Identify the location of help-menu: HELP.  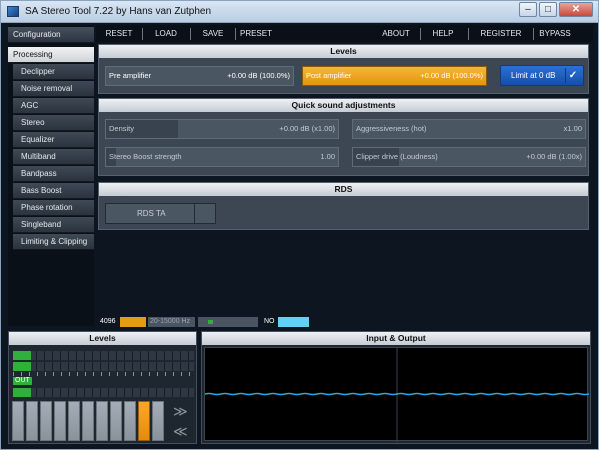
(443, 33).